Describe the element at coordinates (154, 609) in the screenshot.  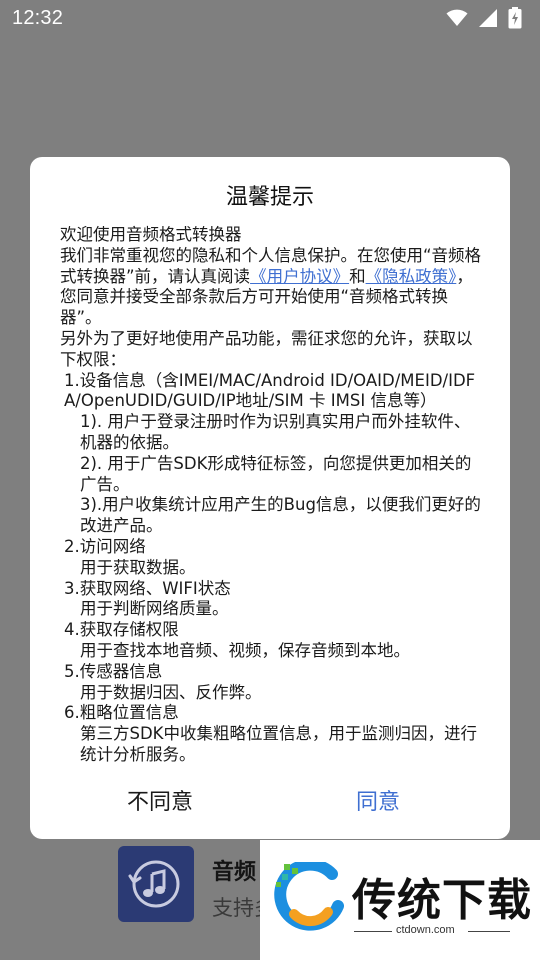
I see `permission-detail: 用于判断网络质量。` at that location.